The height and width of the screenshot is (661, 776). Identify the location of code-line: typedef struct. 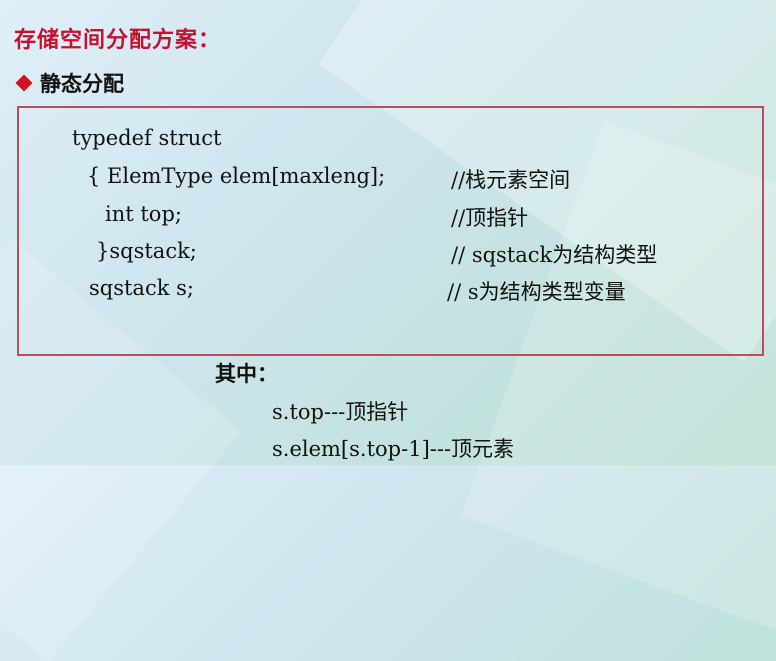
(147, 138).